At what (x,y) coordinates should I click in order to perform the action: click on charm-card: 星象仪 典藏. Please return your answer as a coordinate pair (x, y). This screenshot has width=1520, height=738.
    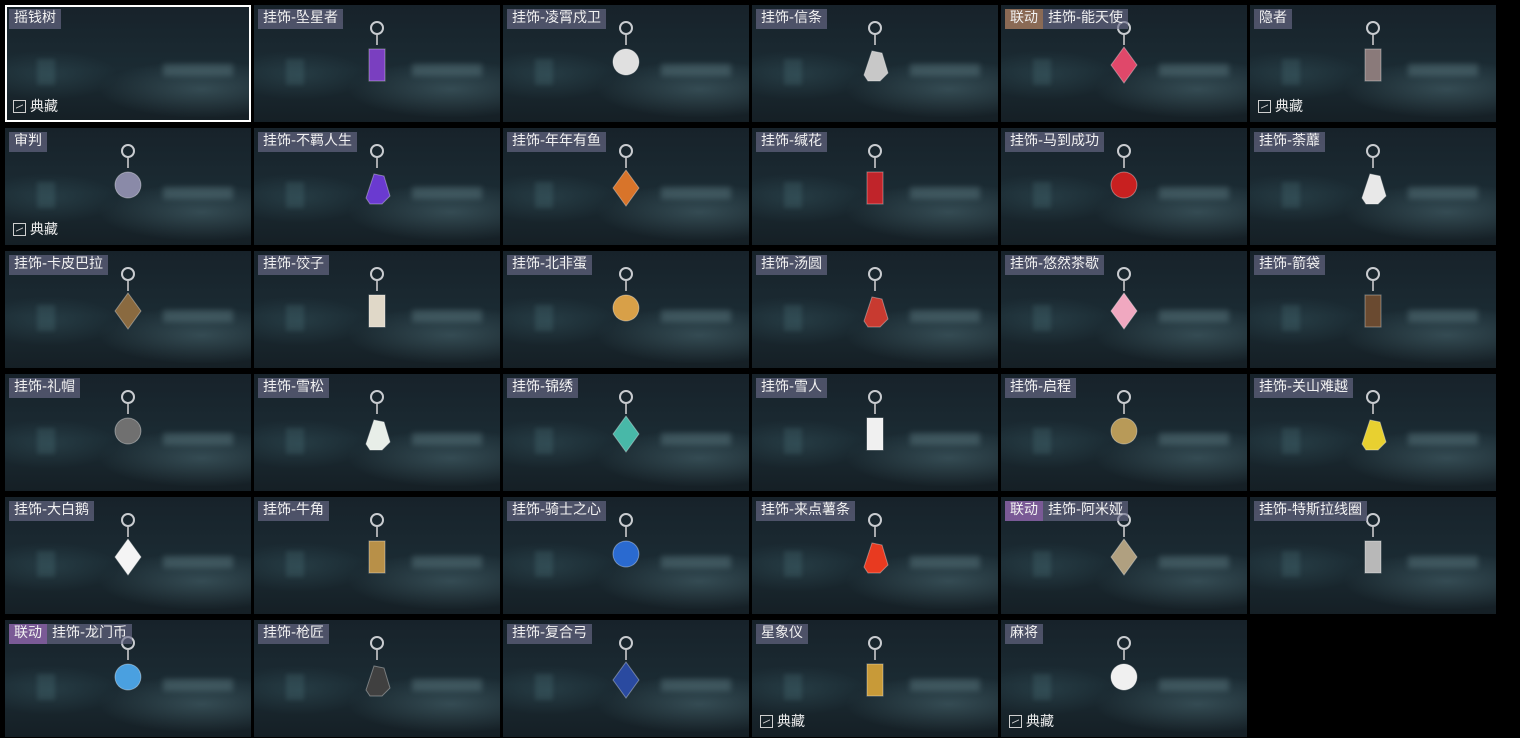
    Looking at the image, I should click on (875, 678).